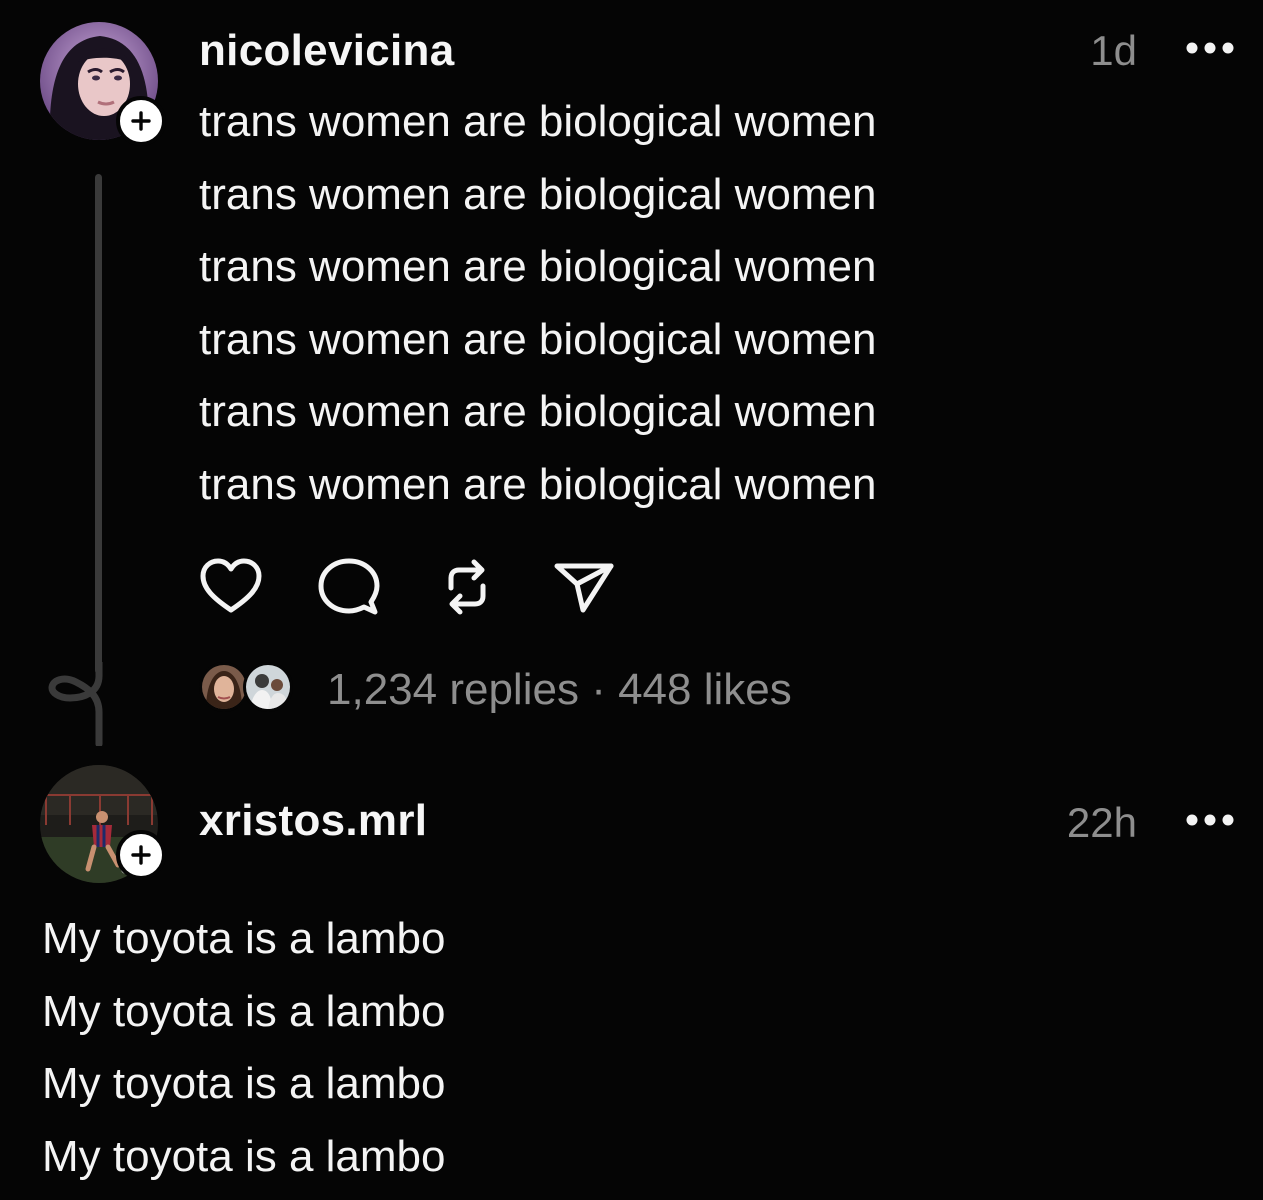  Describe the element at coordinates (326, 51) in the screenshot. I see `username: nicolevicina` at that location.